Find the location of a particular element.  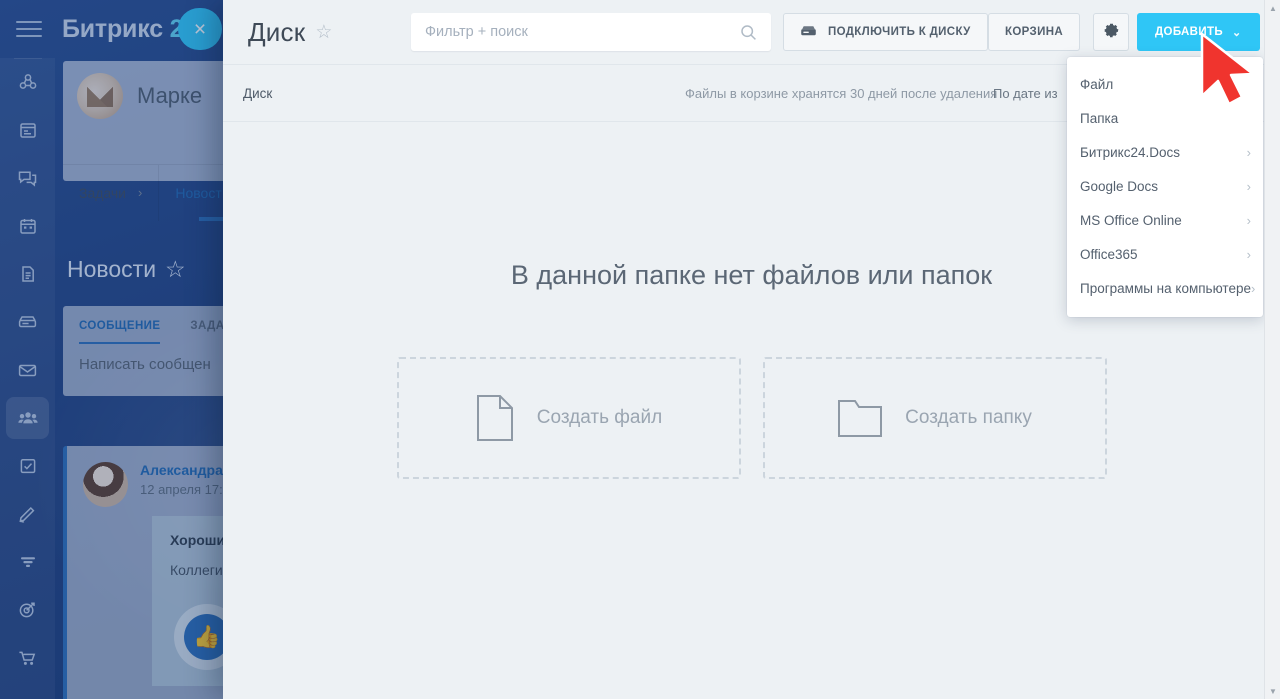

trash-button: КОРЗИНА is located at coordinates (1034, 32).